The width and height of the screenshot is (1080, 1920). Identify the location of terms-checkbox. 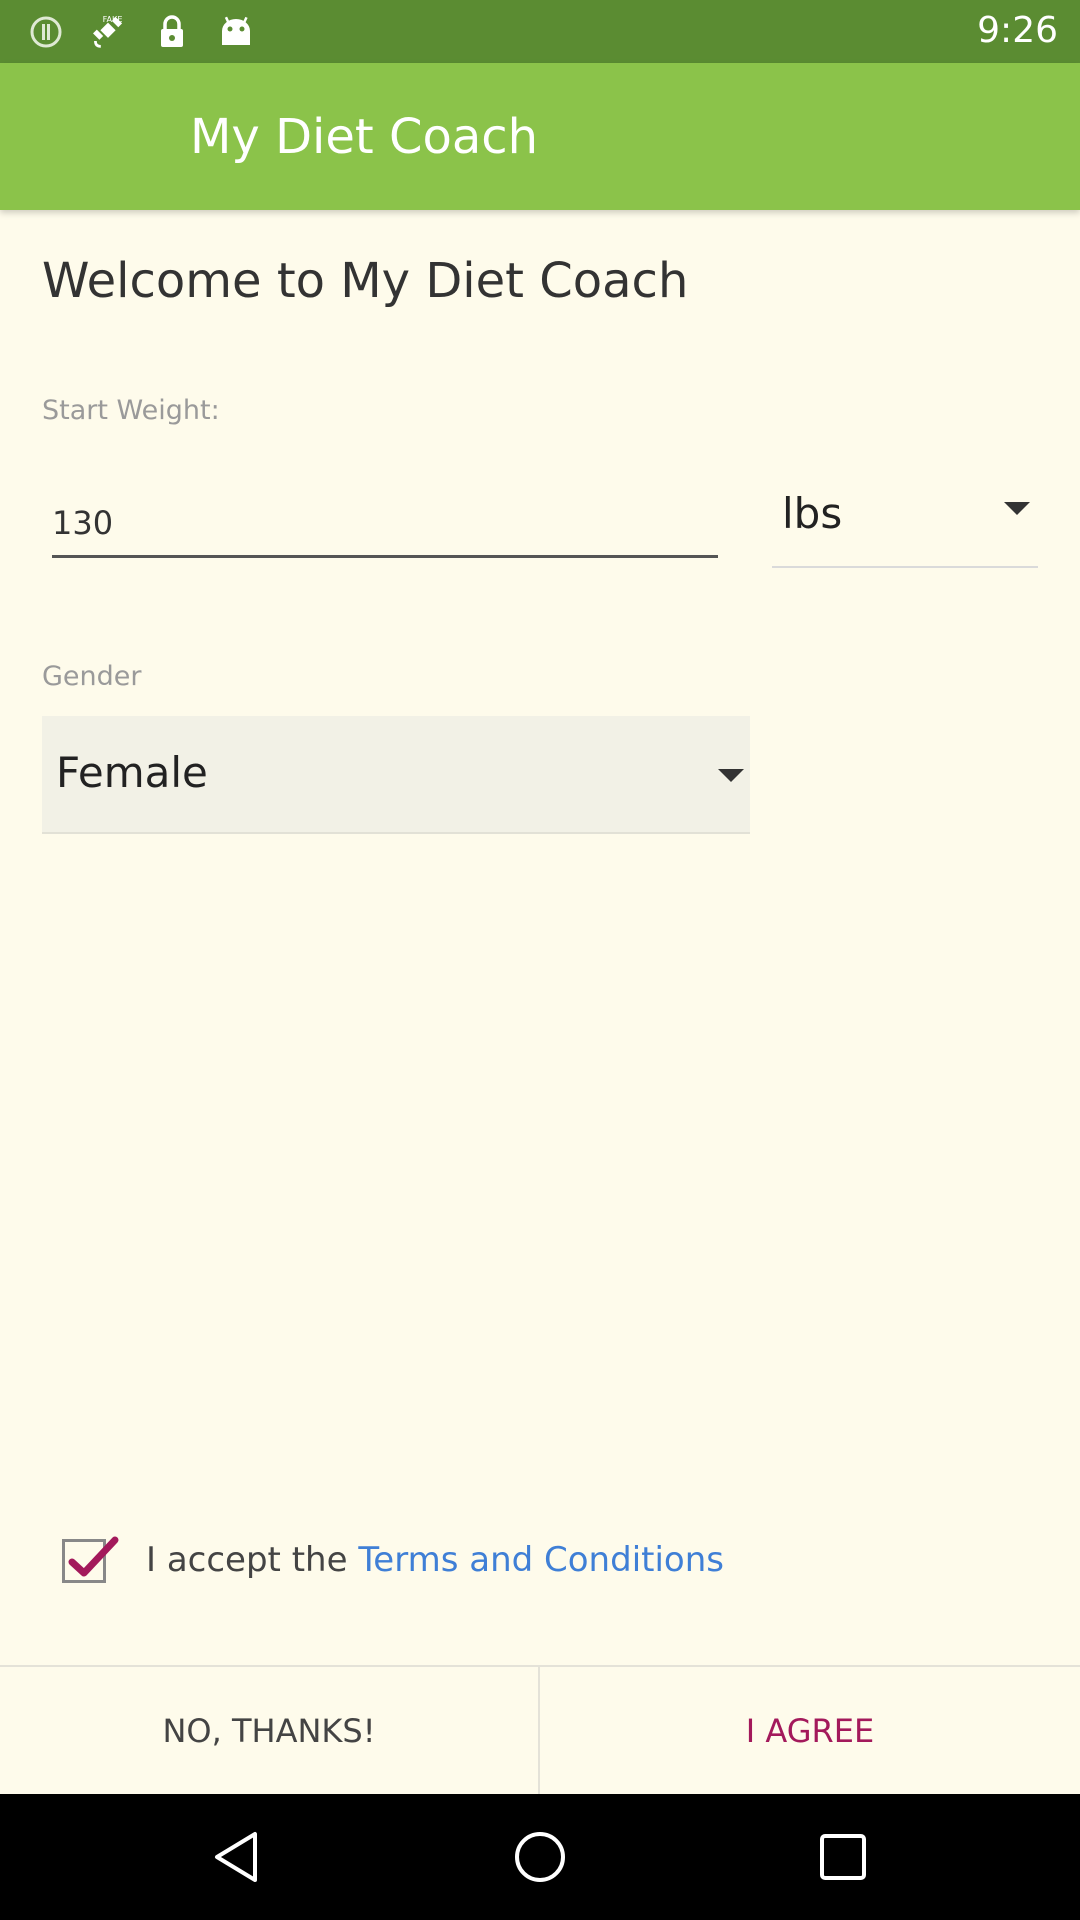
(90, 1559).